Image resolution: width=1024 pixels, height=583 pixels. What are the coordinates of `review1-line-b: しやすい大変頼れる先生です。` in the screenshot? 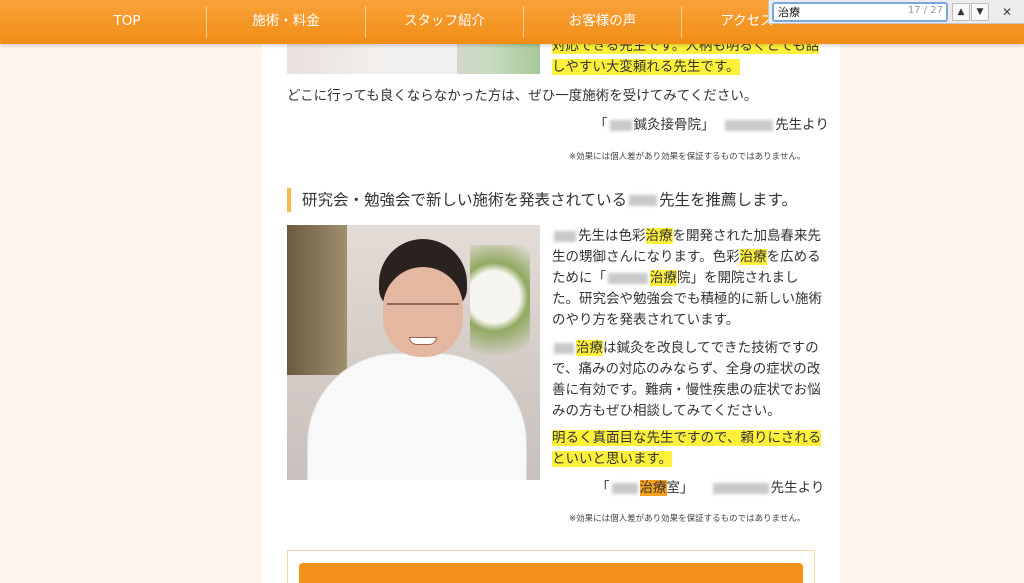 It's located at (646, 67).